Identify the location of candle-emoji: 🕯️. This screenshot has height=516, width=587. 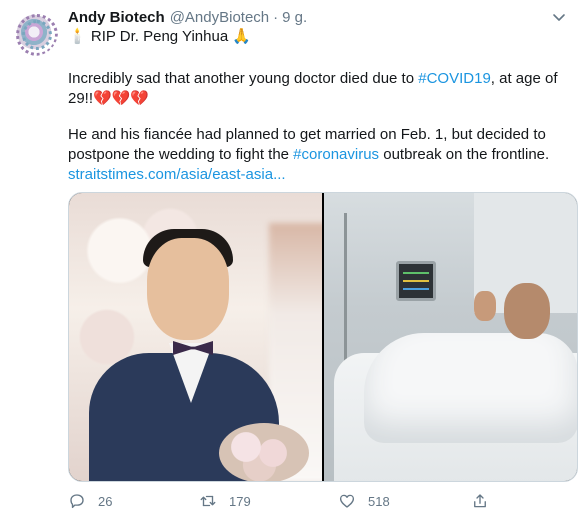
(77, 36).